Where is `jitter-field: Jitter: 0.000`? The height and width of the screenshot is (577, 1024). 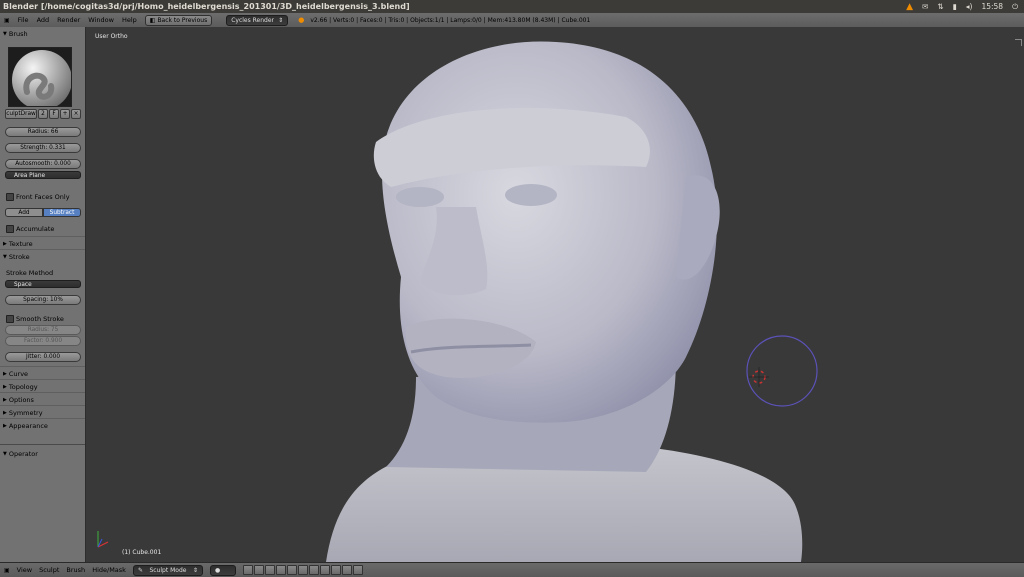
jitter-field: Jitter: 0.000 is located at coordinates (43, 357).